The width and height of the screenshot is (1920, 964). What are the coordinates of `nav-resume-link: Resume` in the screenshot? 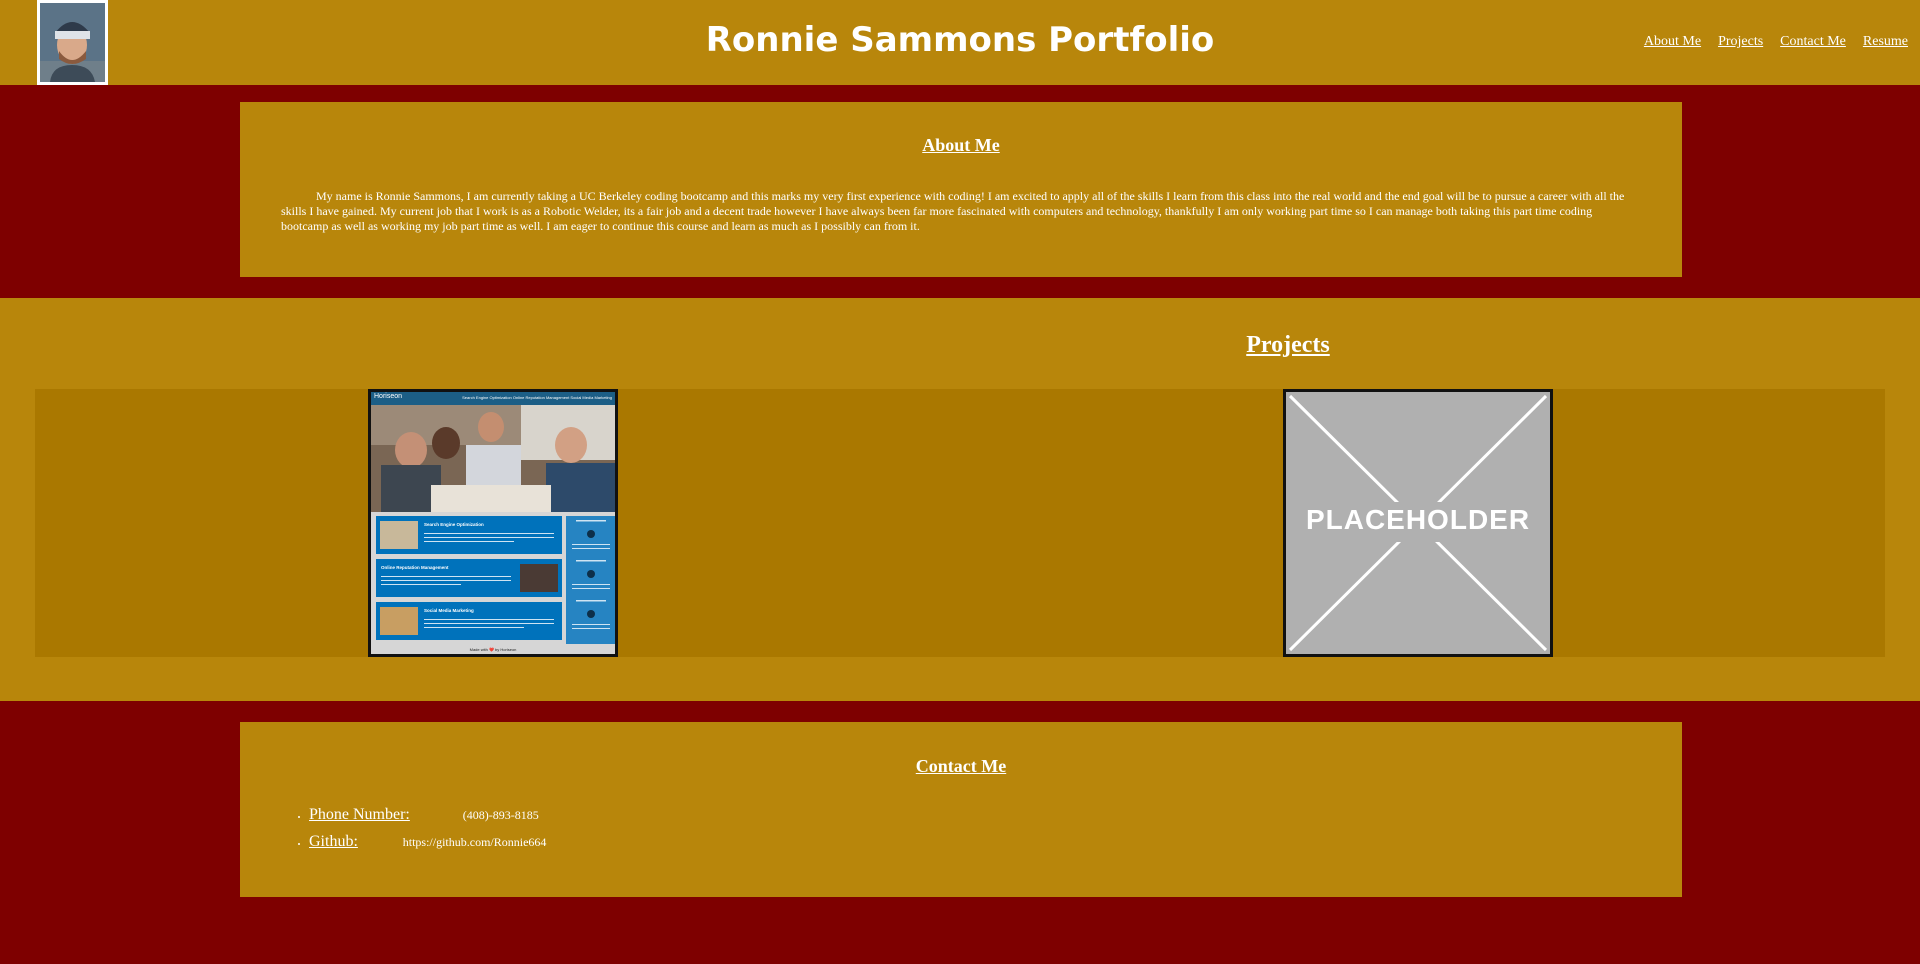 It's located at (1885, 42).